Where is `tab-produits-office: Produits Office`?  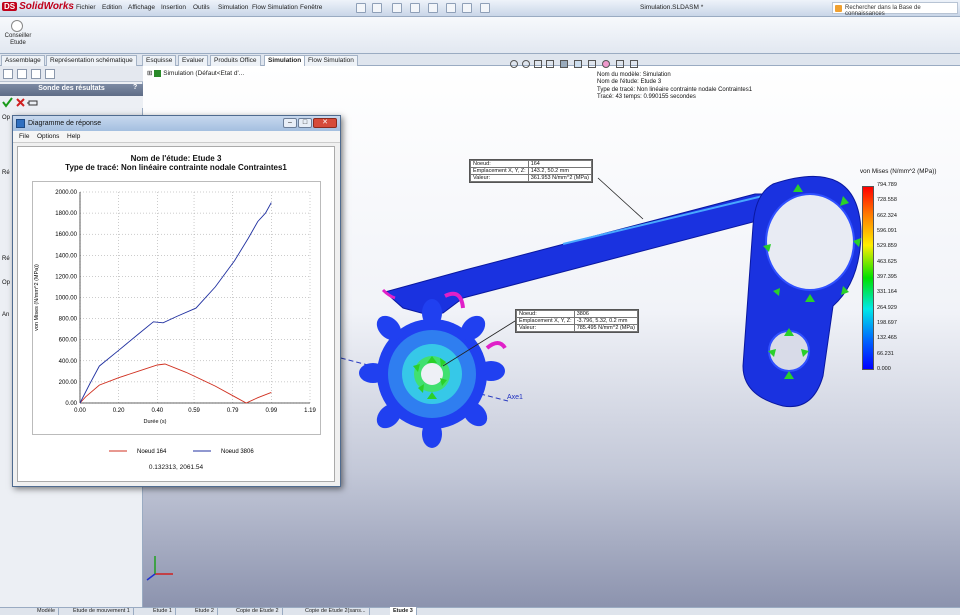 tab-produits-office: Produits Office is located at coordinates (235, 60).